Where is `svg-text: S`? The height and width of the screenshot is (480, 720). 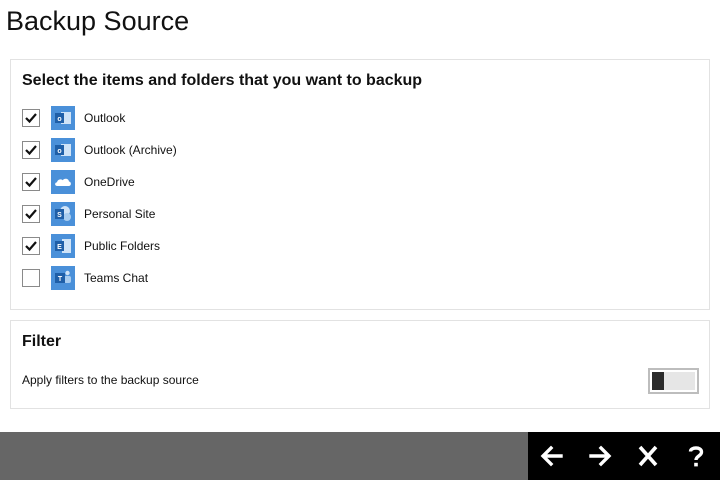
svg-text: S is located at coordinates (59, 215).